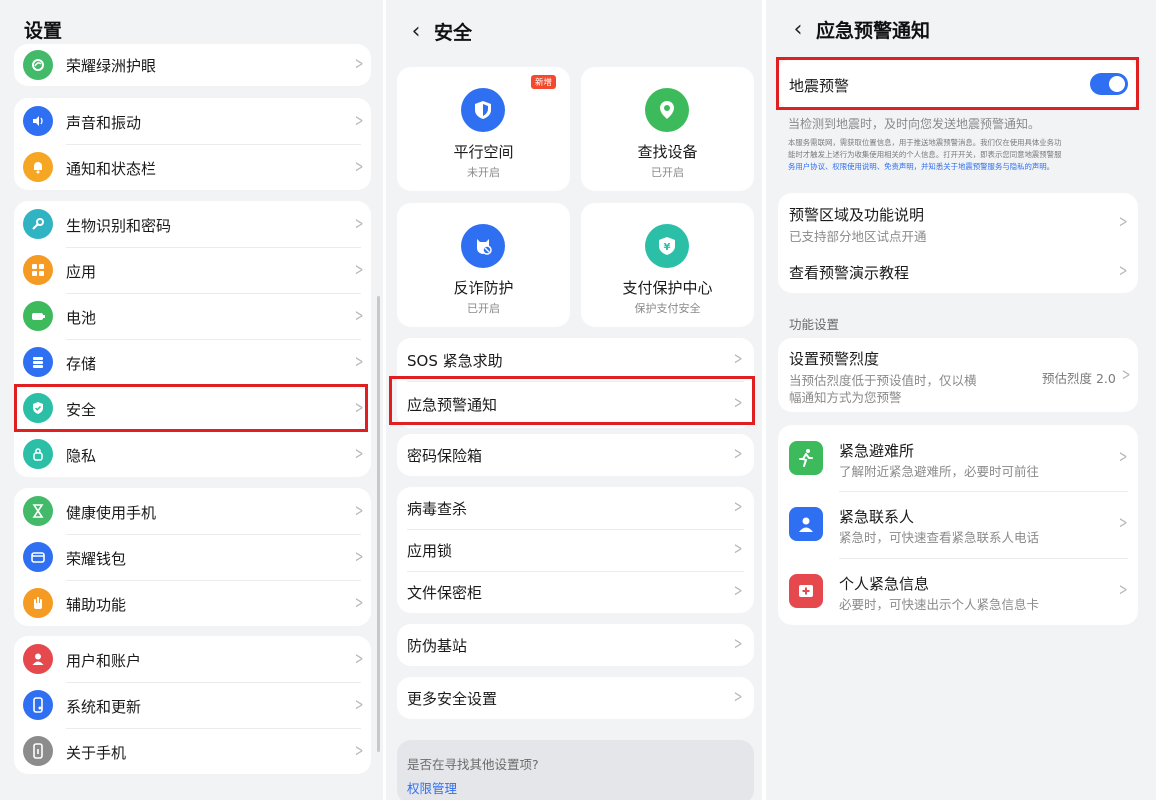  Describe the element at coordinates (483, 265) in the screenshot. I see `tile-anti-fraud: 反诈防护 已开启` at that location.